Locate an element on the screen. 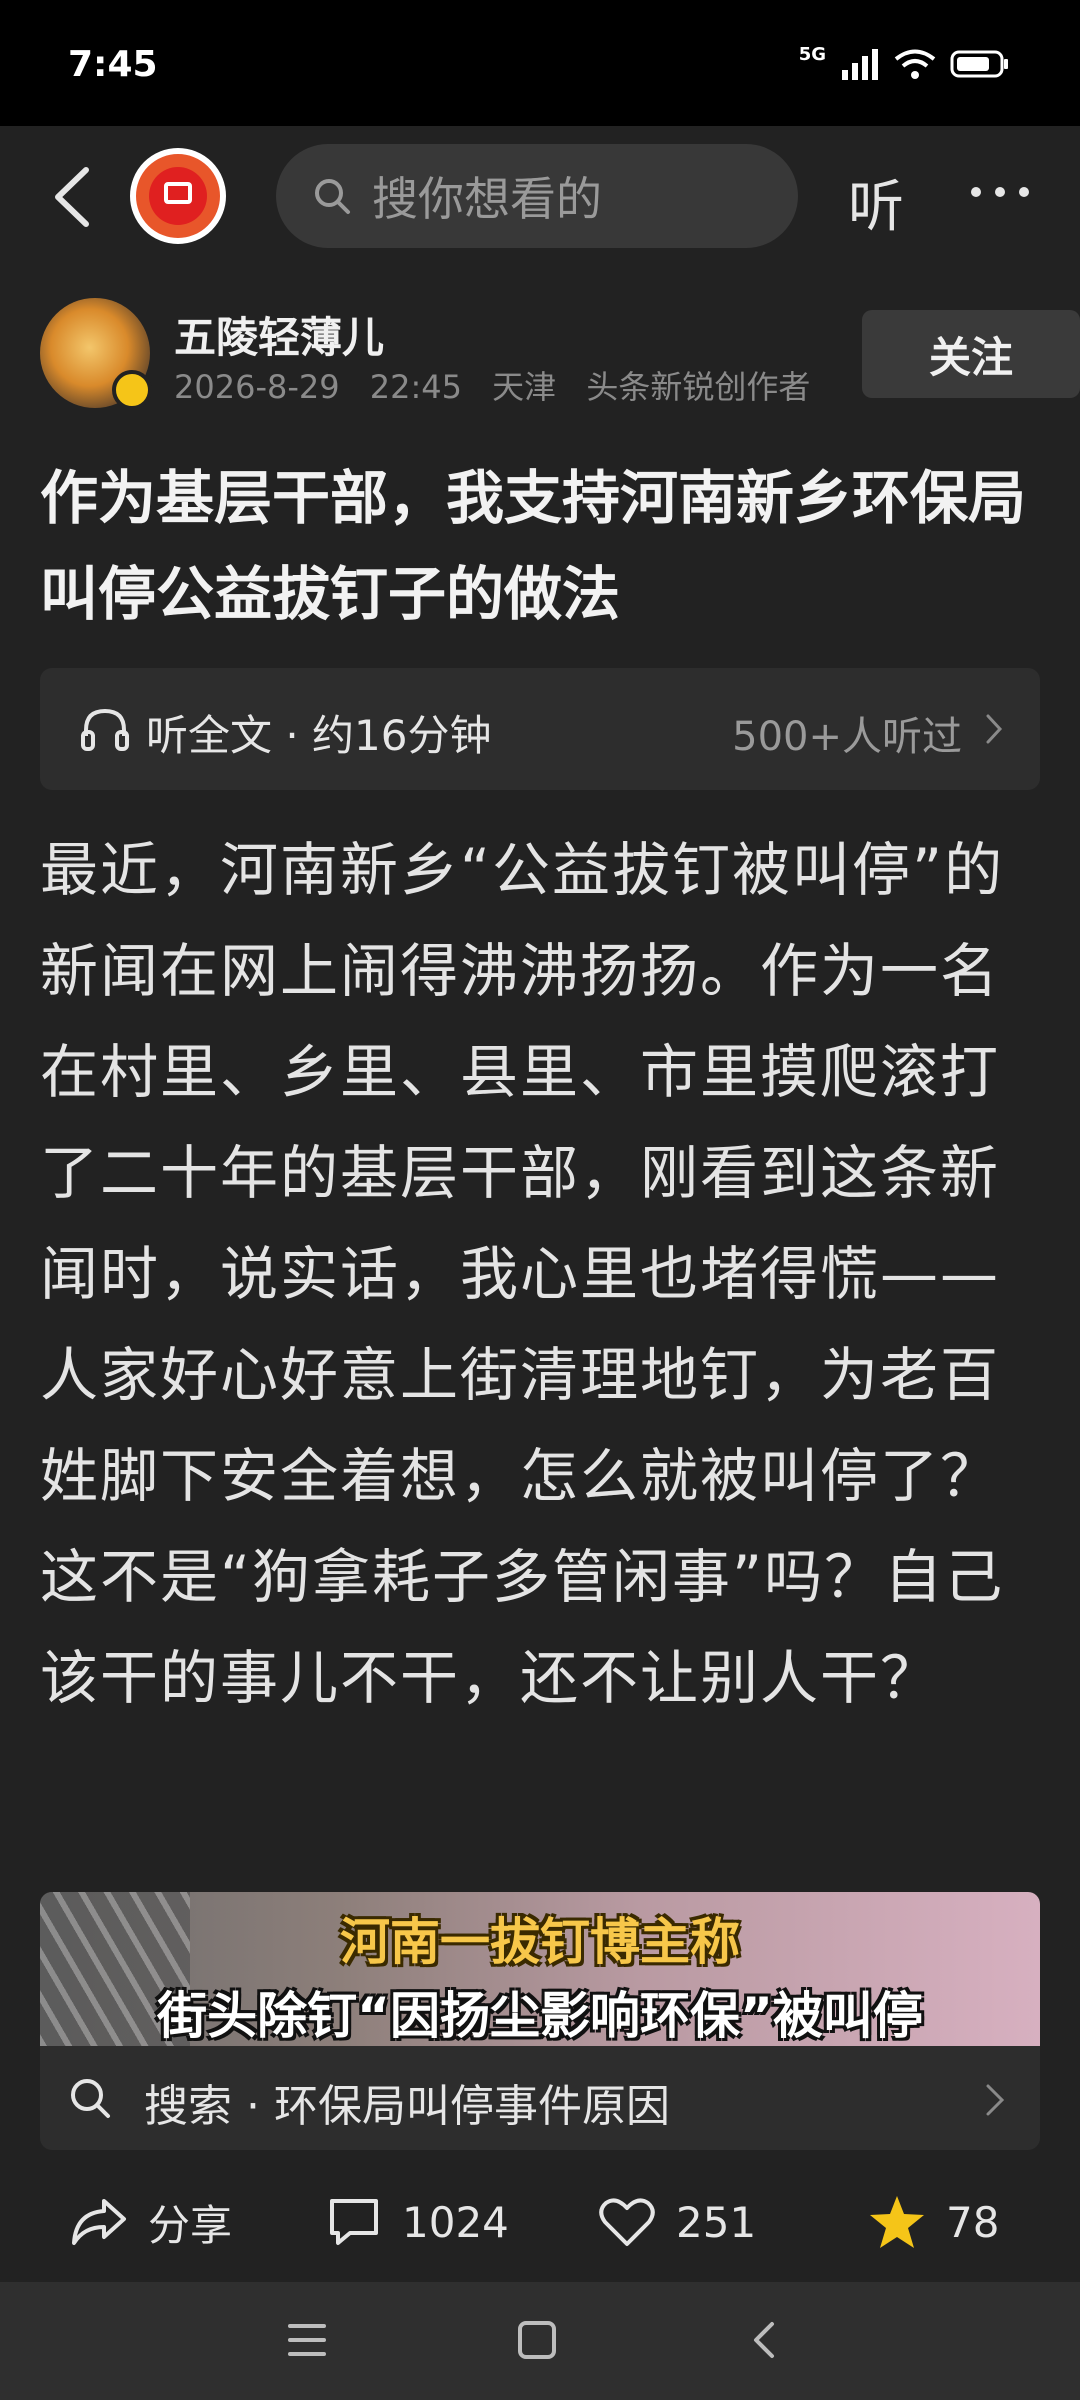  listen-count: 500+人听过 is located at coordinates (847, 737).